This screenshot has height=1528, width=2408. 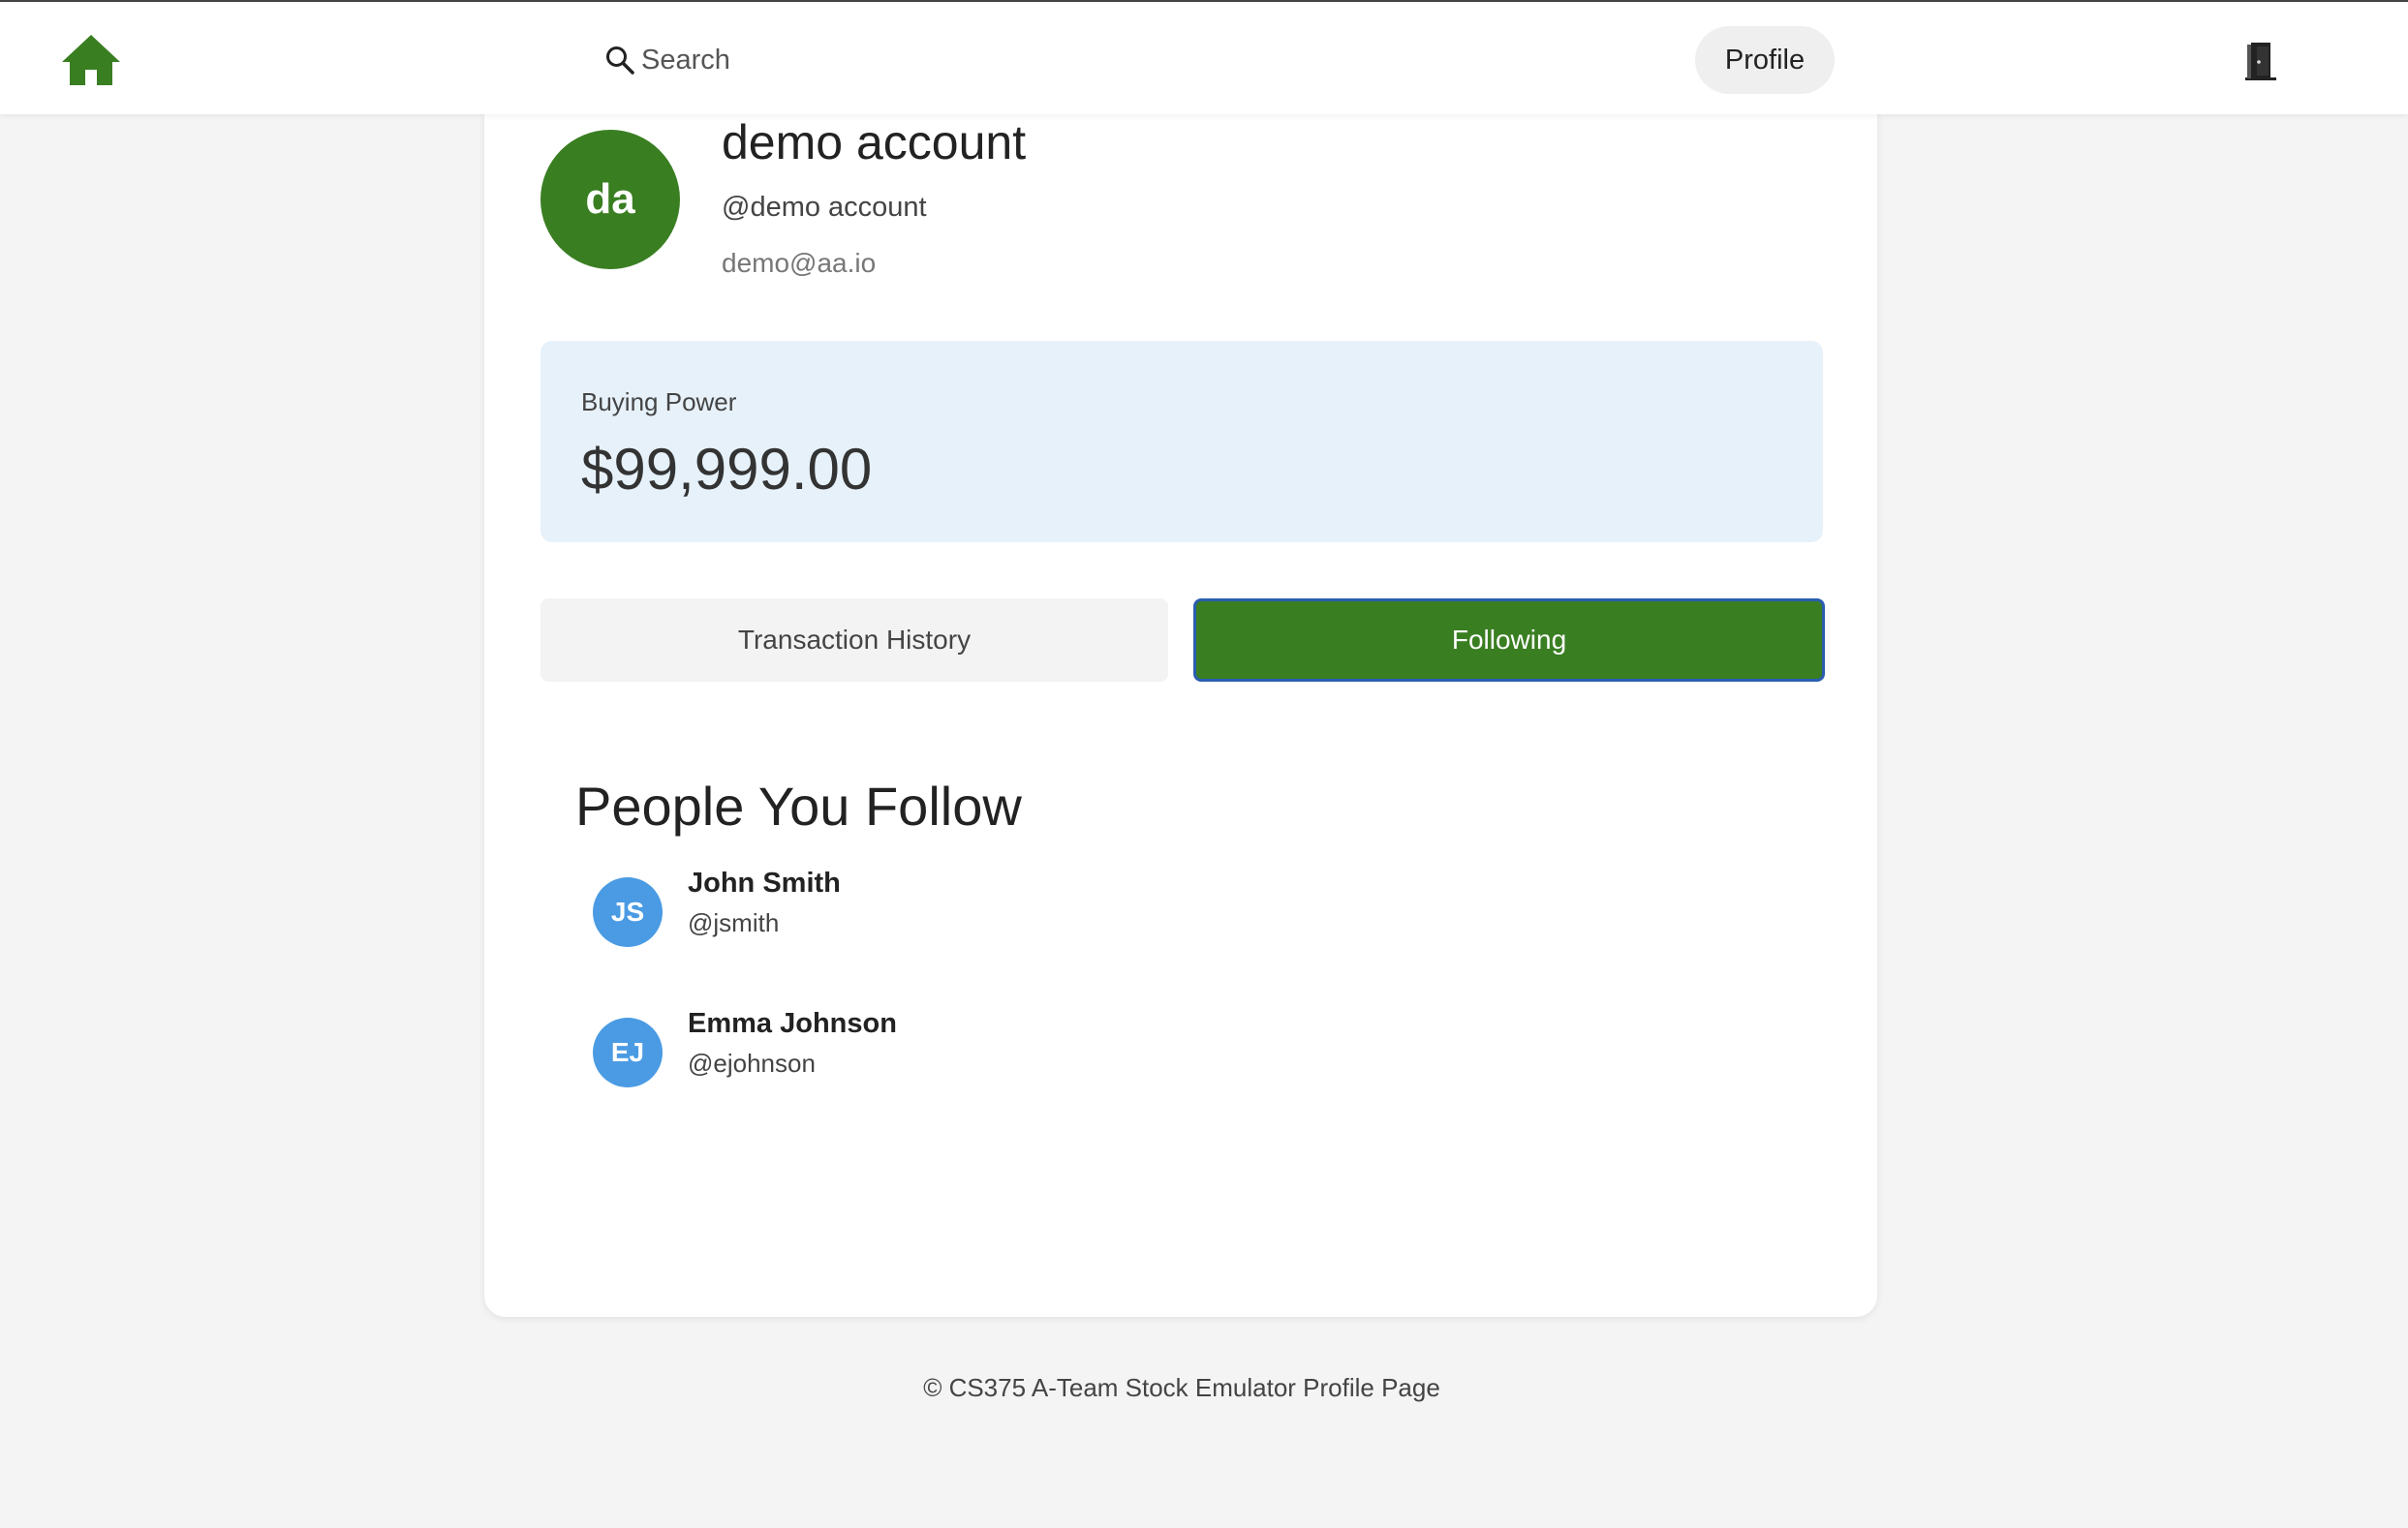 I want to click on profile-avatar: da, so click(x=610, y=199).